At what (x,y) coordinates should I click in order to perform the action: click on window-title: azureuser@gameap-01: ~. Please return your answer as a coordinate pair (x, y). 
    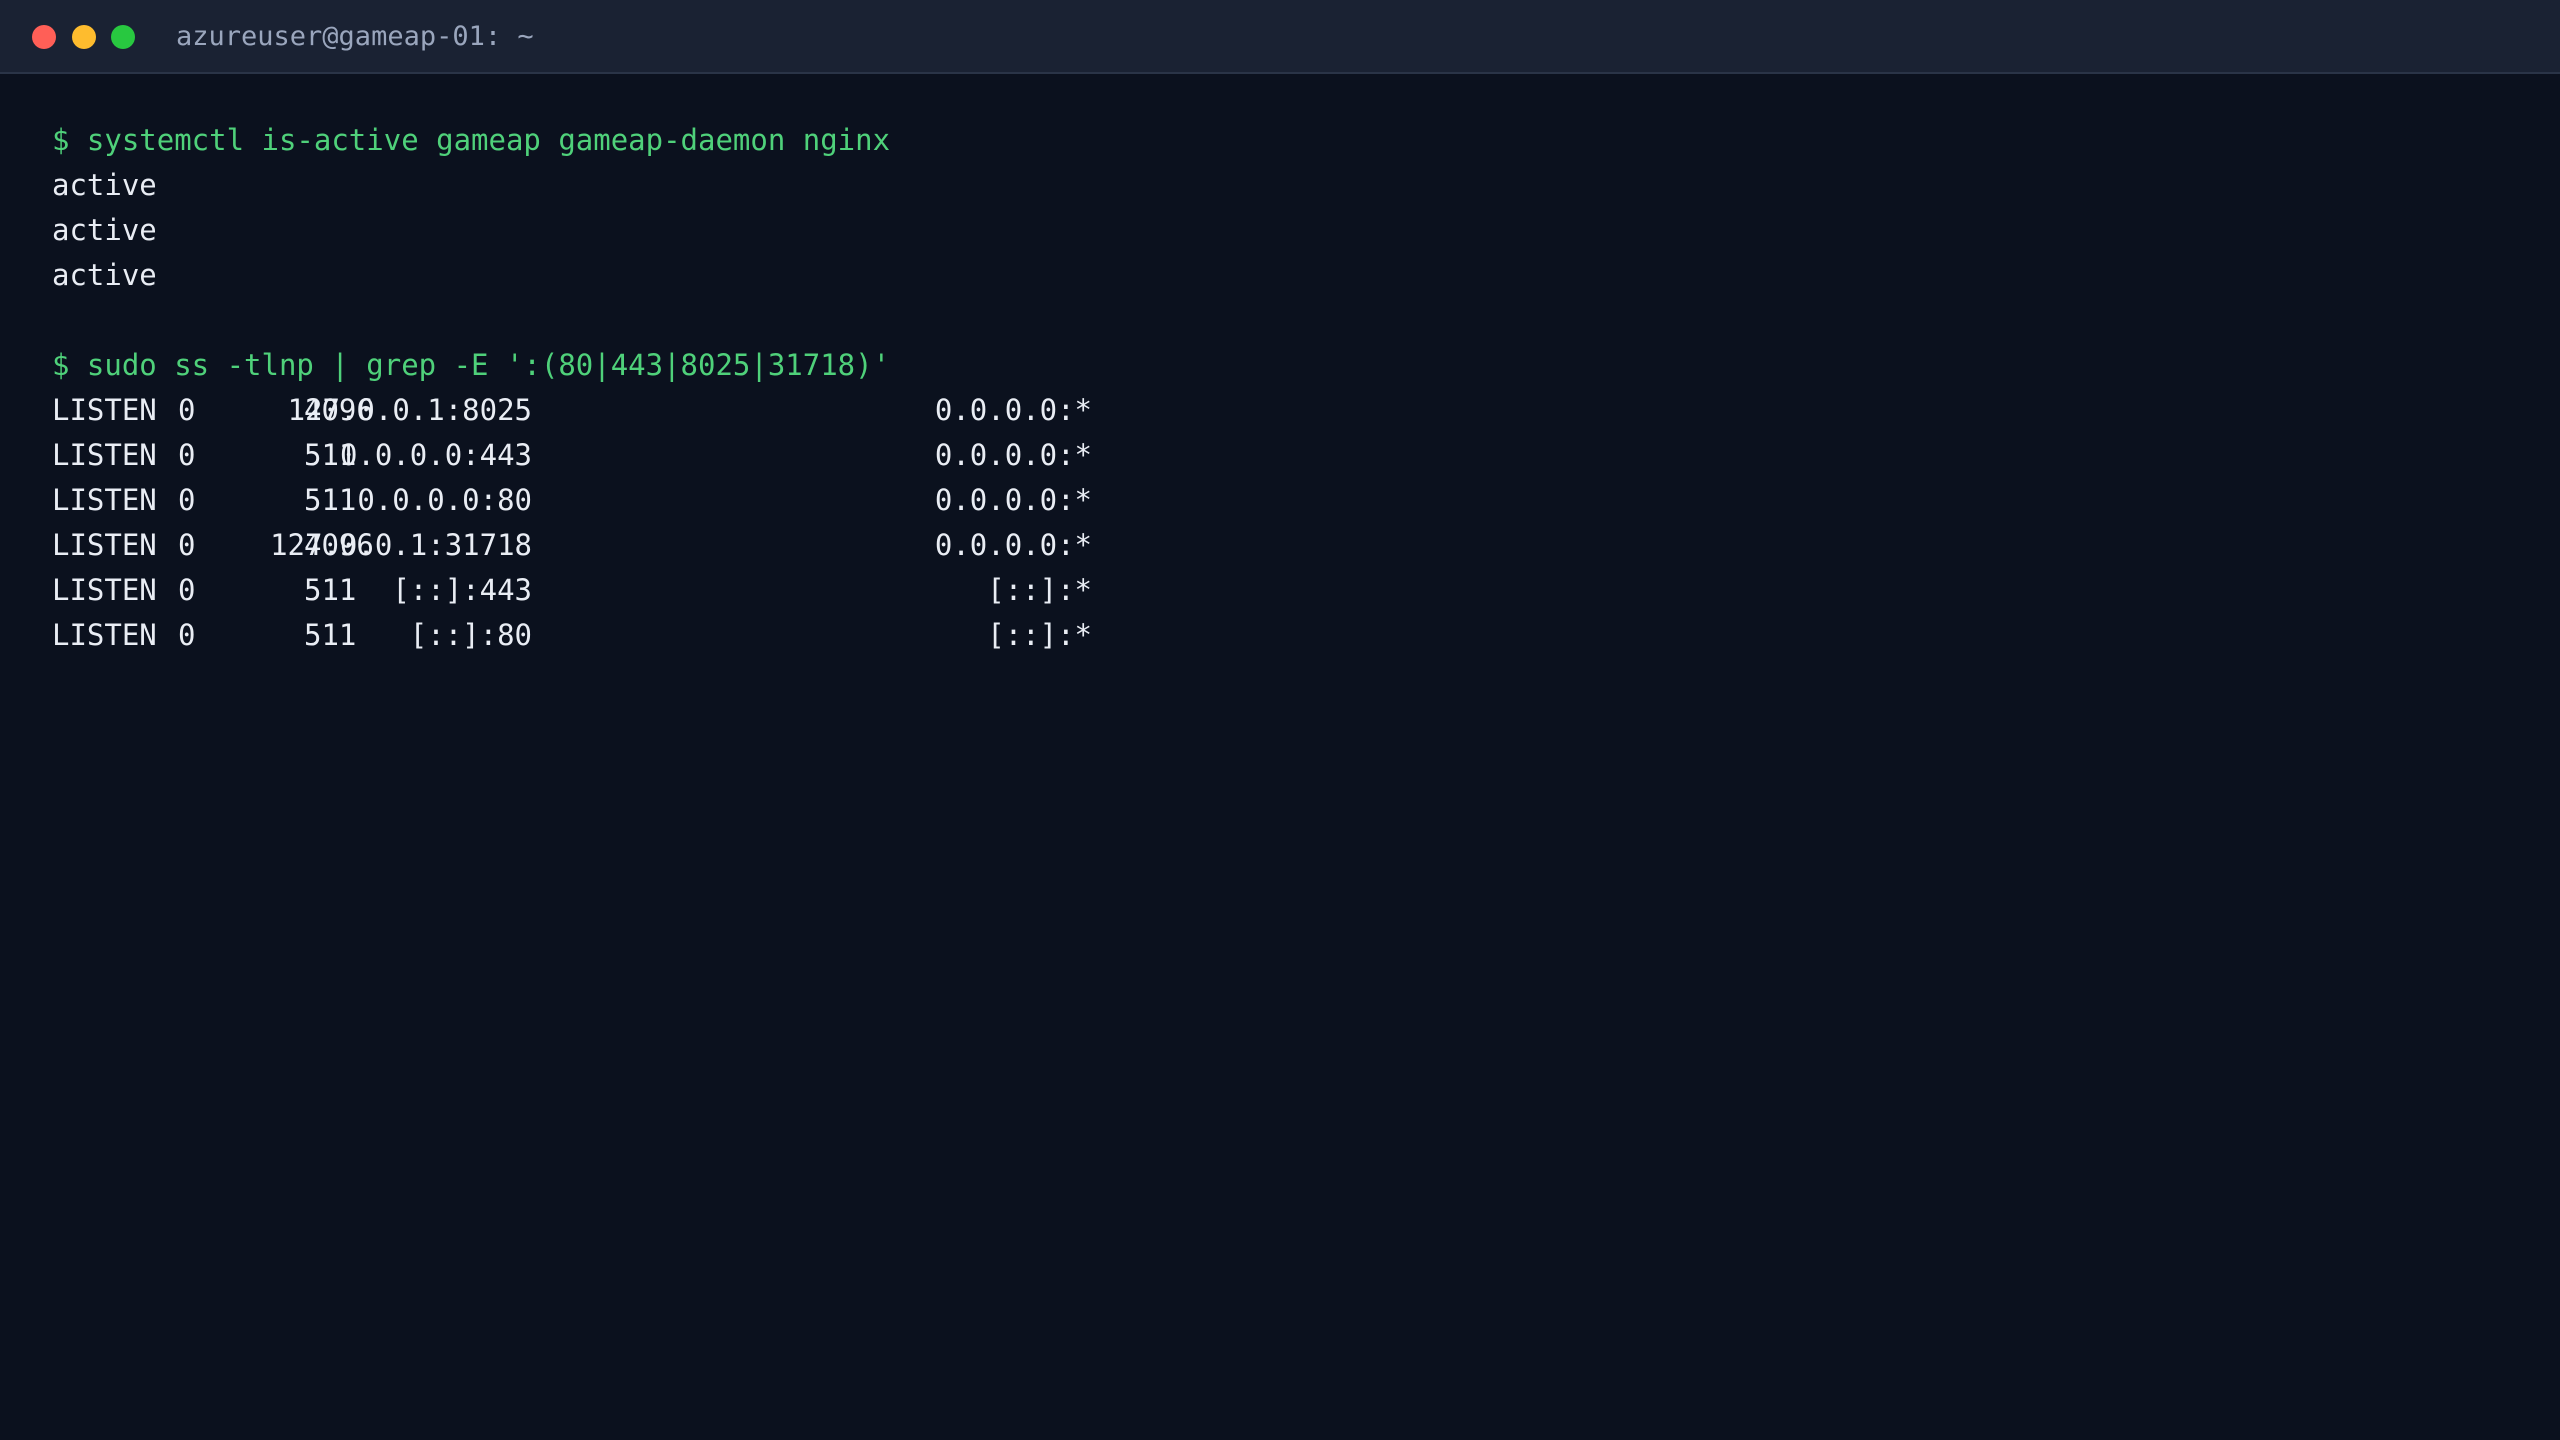
    Looking at the image, I should click on (355, 36).